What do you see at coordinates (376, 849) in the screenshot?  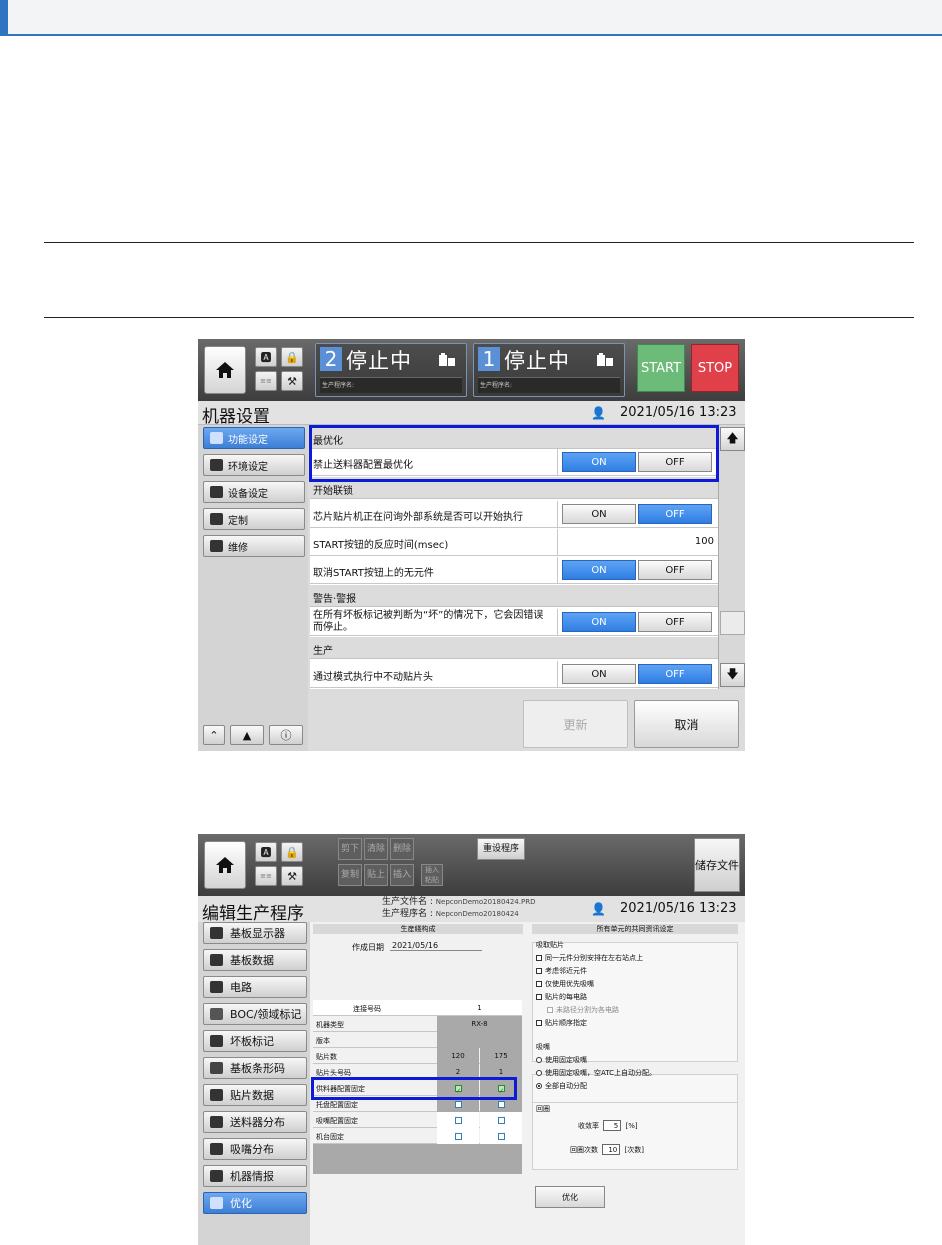 I see `clear-button: 清除` at bounding box center [376, 849].